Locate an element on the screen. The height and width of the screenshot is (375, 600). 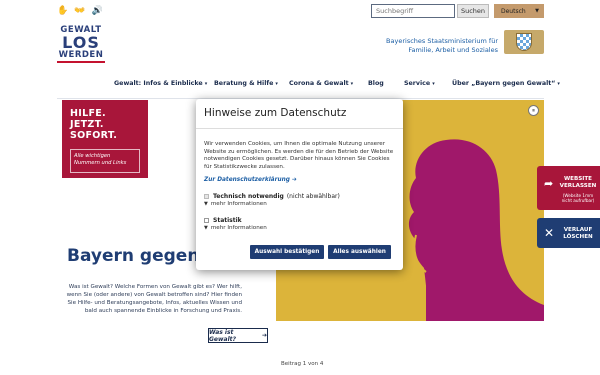
more-info-statistics: ▼ mehr Informationen is located at coordinates (235, 228).